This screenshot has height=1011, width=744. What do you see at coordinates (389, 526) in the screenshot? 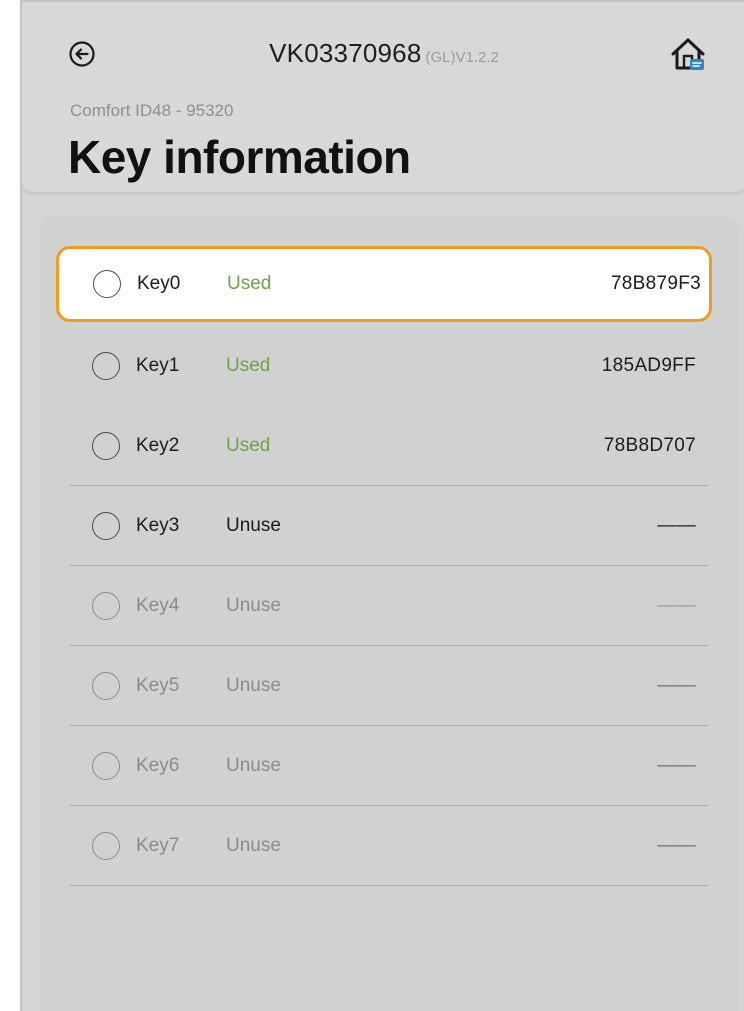
I see `key-row-3: Key3 Unuse ——` at bounding box center [389, 526].